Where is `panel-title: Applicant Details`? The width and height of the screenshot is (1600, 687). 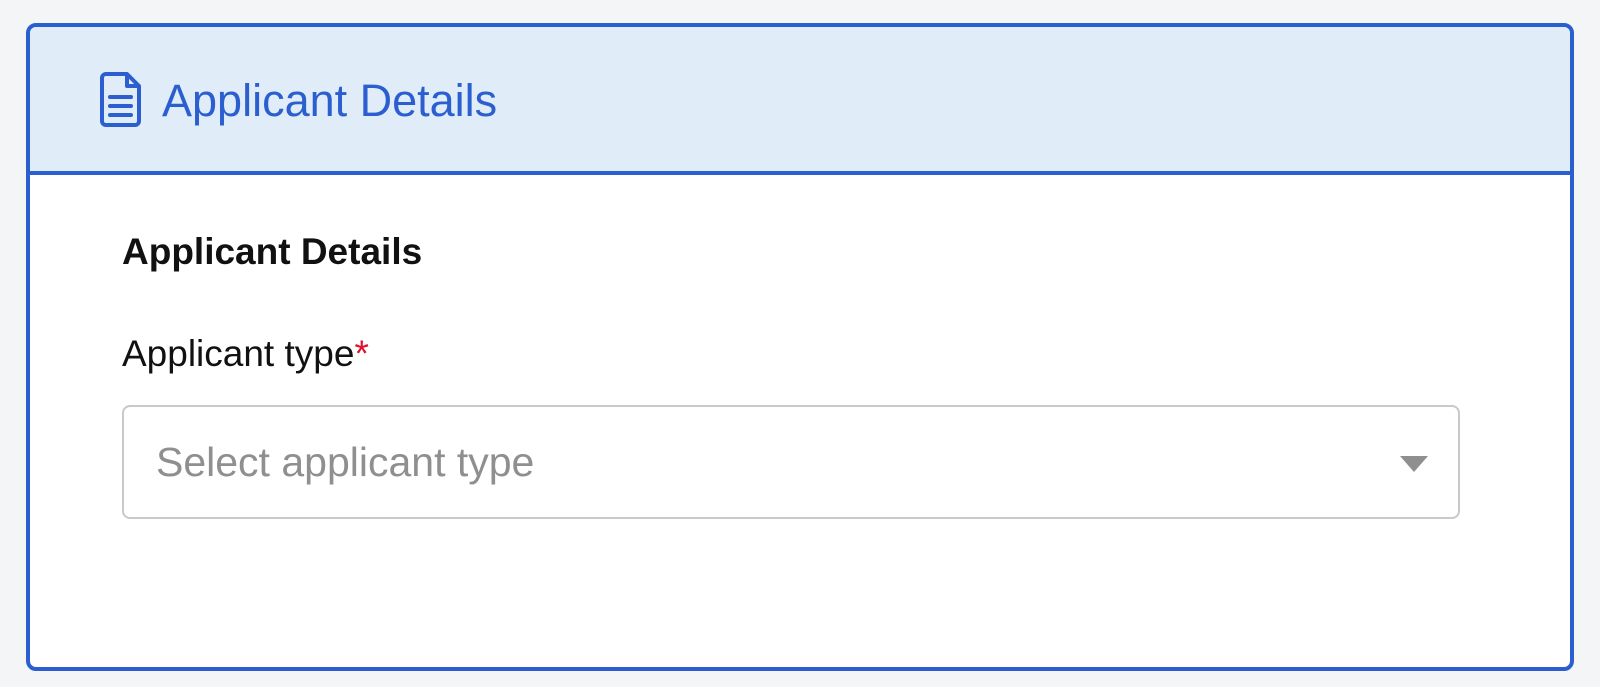 panel-title: Applicant Details is located at coordinates (330, 100).